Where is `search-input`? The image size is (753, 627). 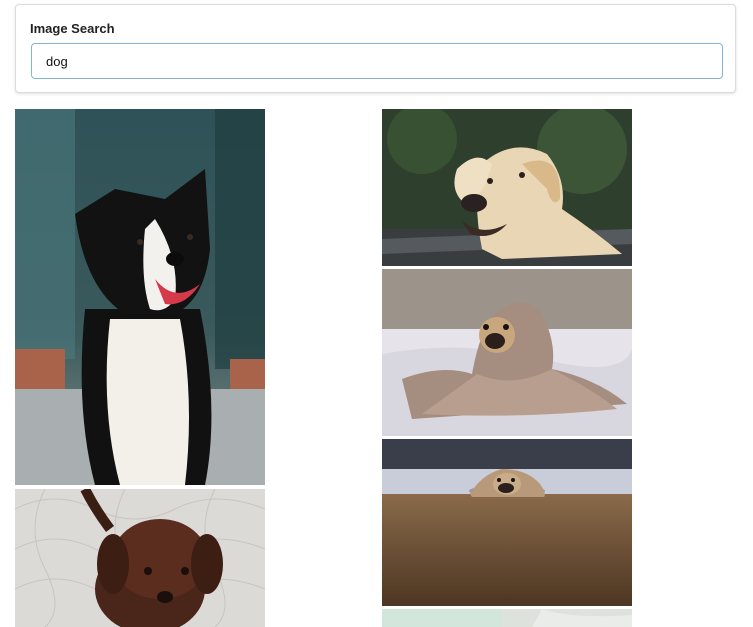 search-input is located at coordinates (377, 61).